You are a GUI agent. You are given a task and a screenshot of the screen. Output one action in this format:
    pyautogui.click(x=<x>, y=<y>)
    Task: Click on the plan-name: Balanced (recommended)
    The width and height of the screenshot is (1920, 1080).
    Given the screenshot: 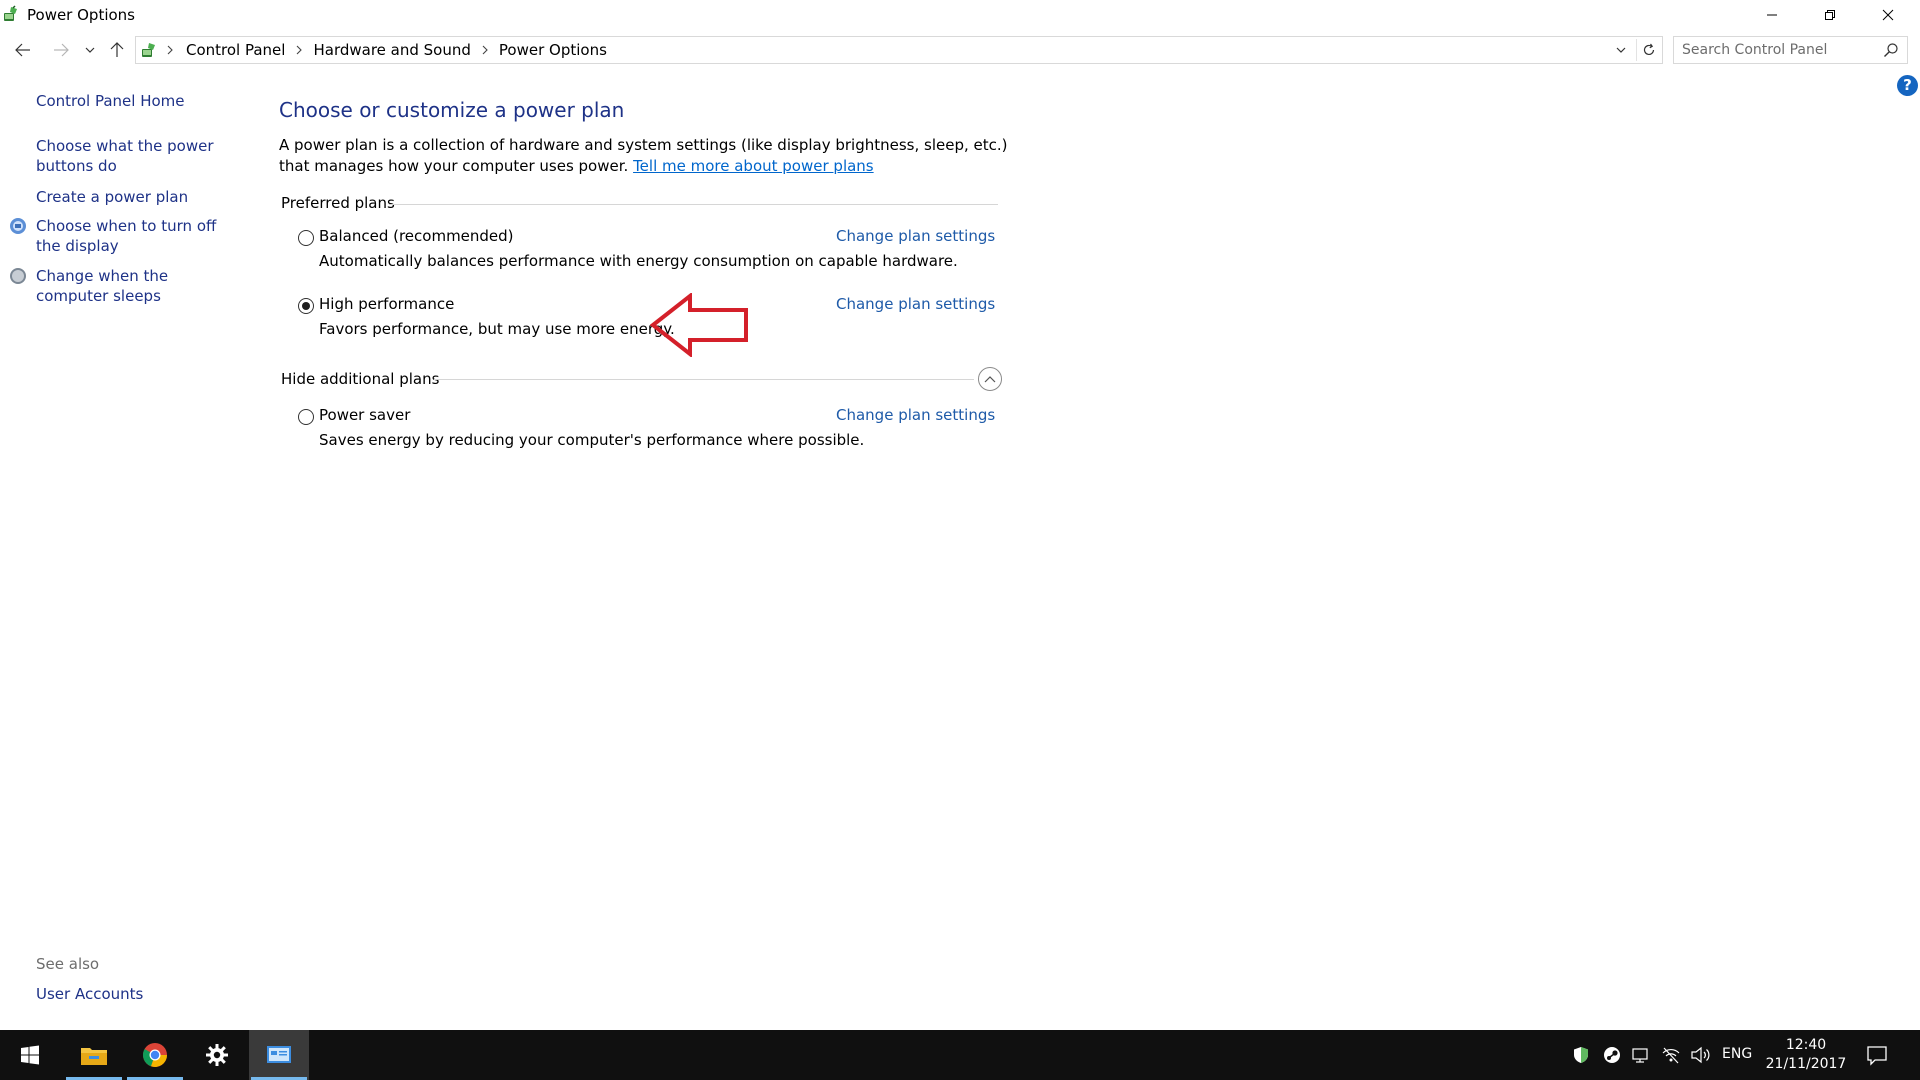 What is the action you would take?
    pyautogui.click(x=416, y=236)
    